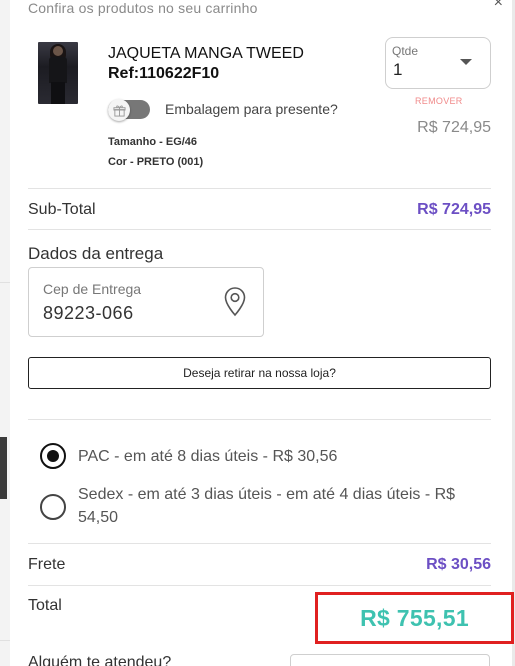  What do you see at coordinates (47, 564) in the screenshot?
I see `freight-label: Frete` at bounding box center [47, 564].